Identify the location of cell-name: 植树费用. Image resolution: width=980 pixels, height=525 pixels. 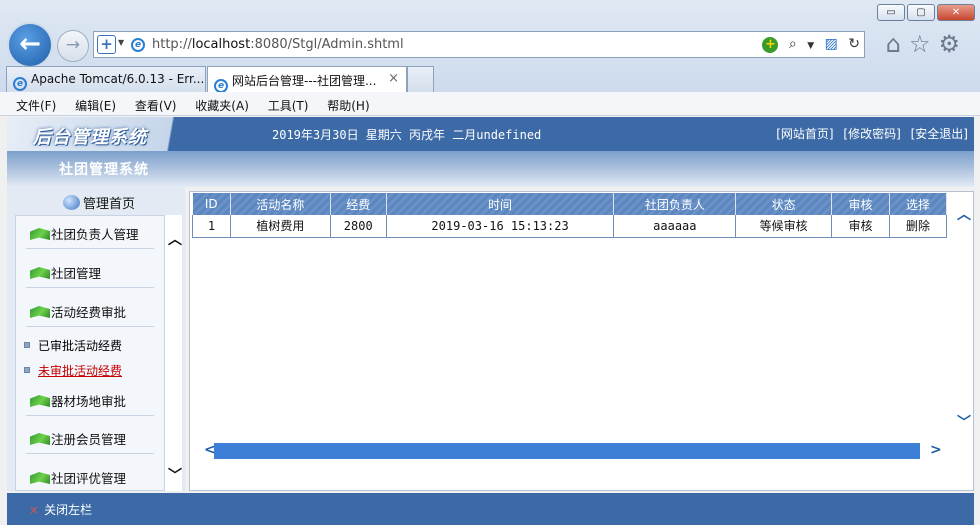
(280, 226).